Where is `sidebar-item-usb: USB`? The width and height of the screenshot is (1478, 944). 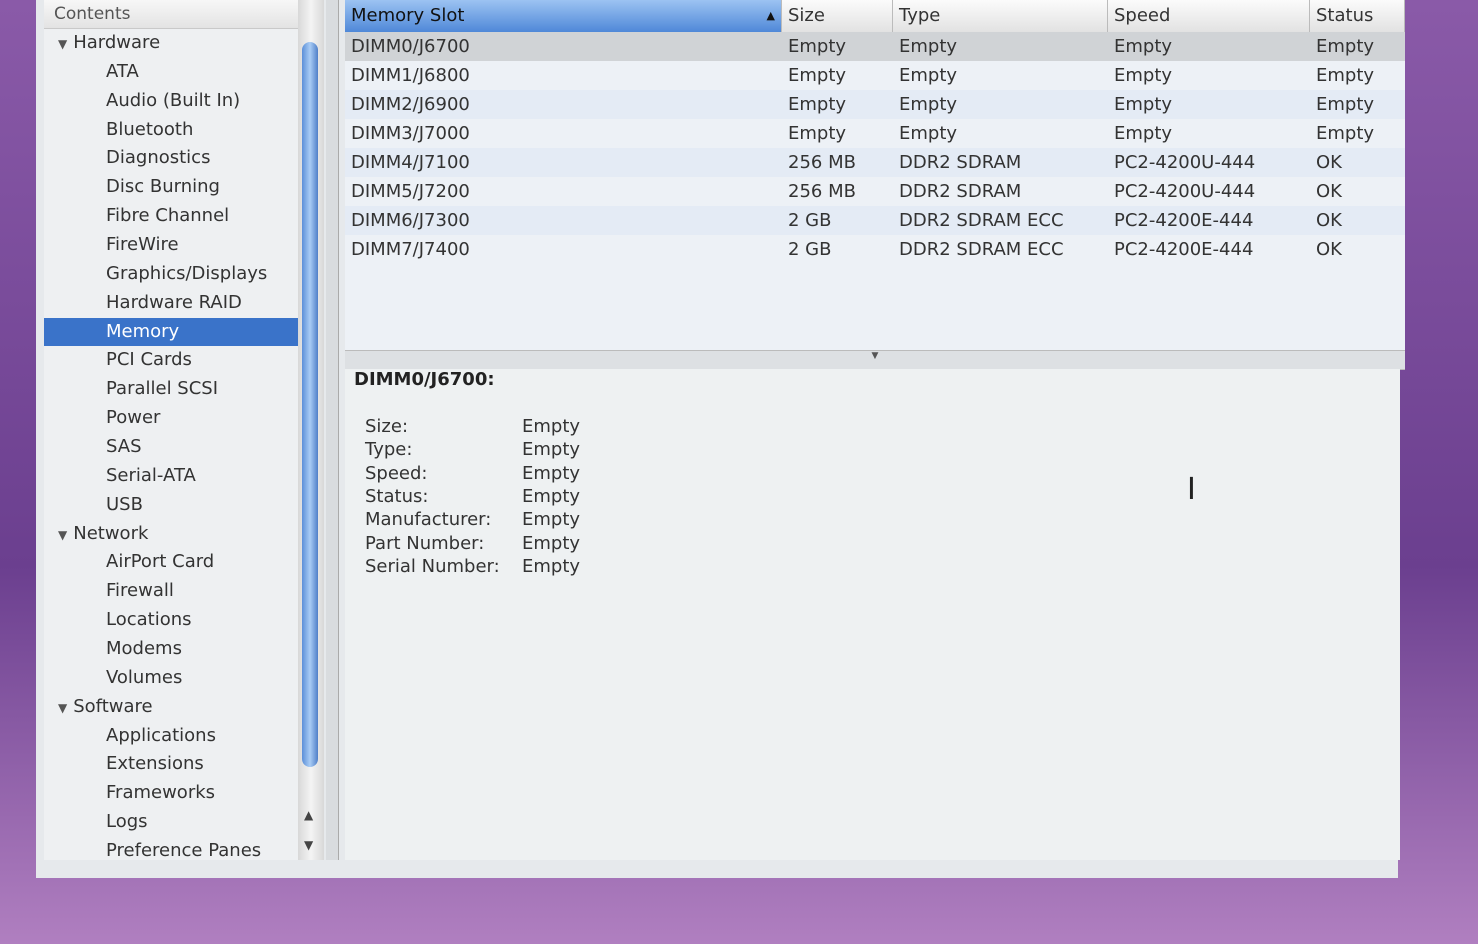 sidebar-item-usb: USB is located at coordinates (171, 505).